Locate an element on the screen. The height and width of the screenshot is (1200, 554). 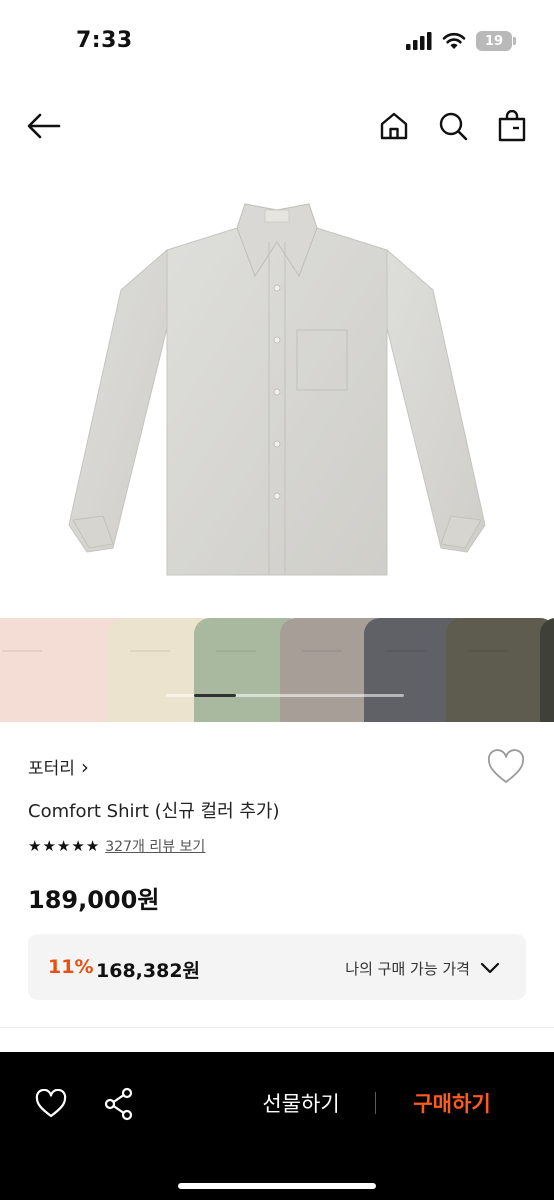
buy-button: 구매하기 is located at coordinates (452, 1105).